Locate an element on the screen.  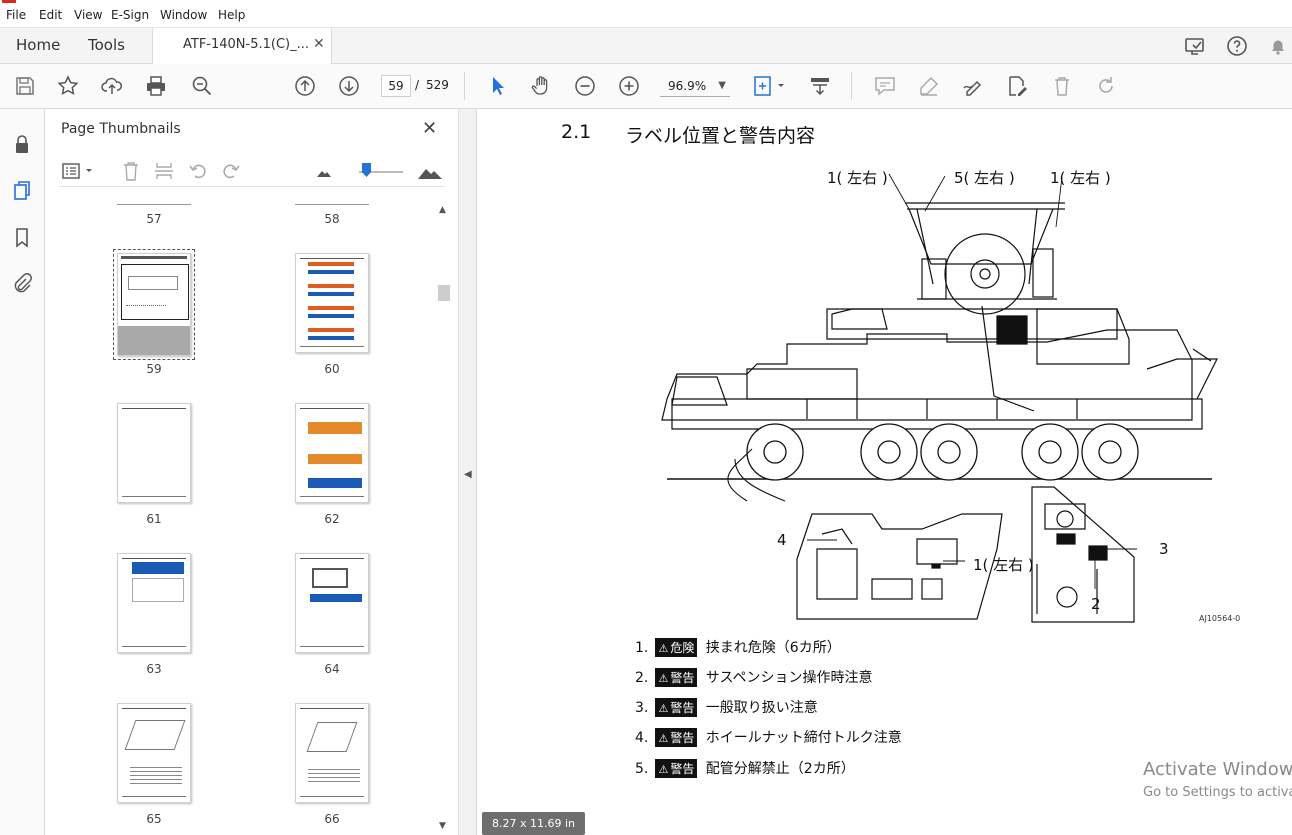
slider-handle is located at coordinates (366, 170).